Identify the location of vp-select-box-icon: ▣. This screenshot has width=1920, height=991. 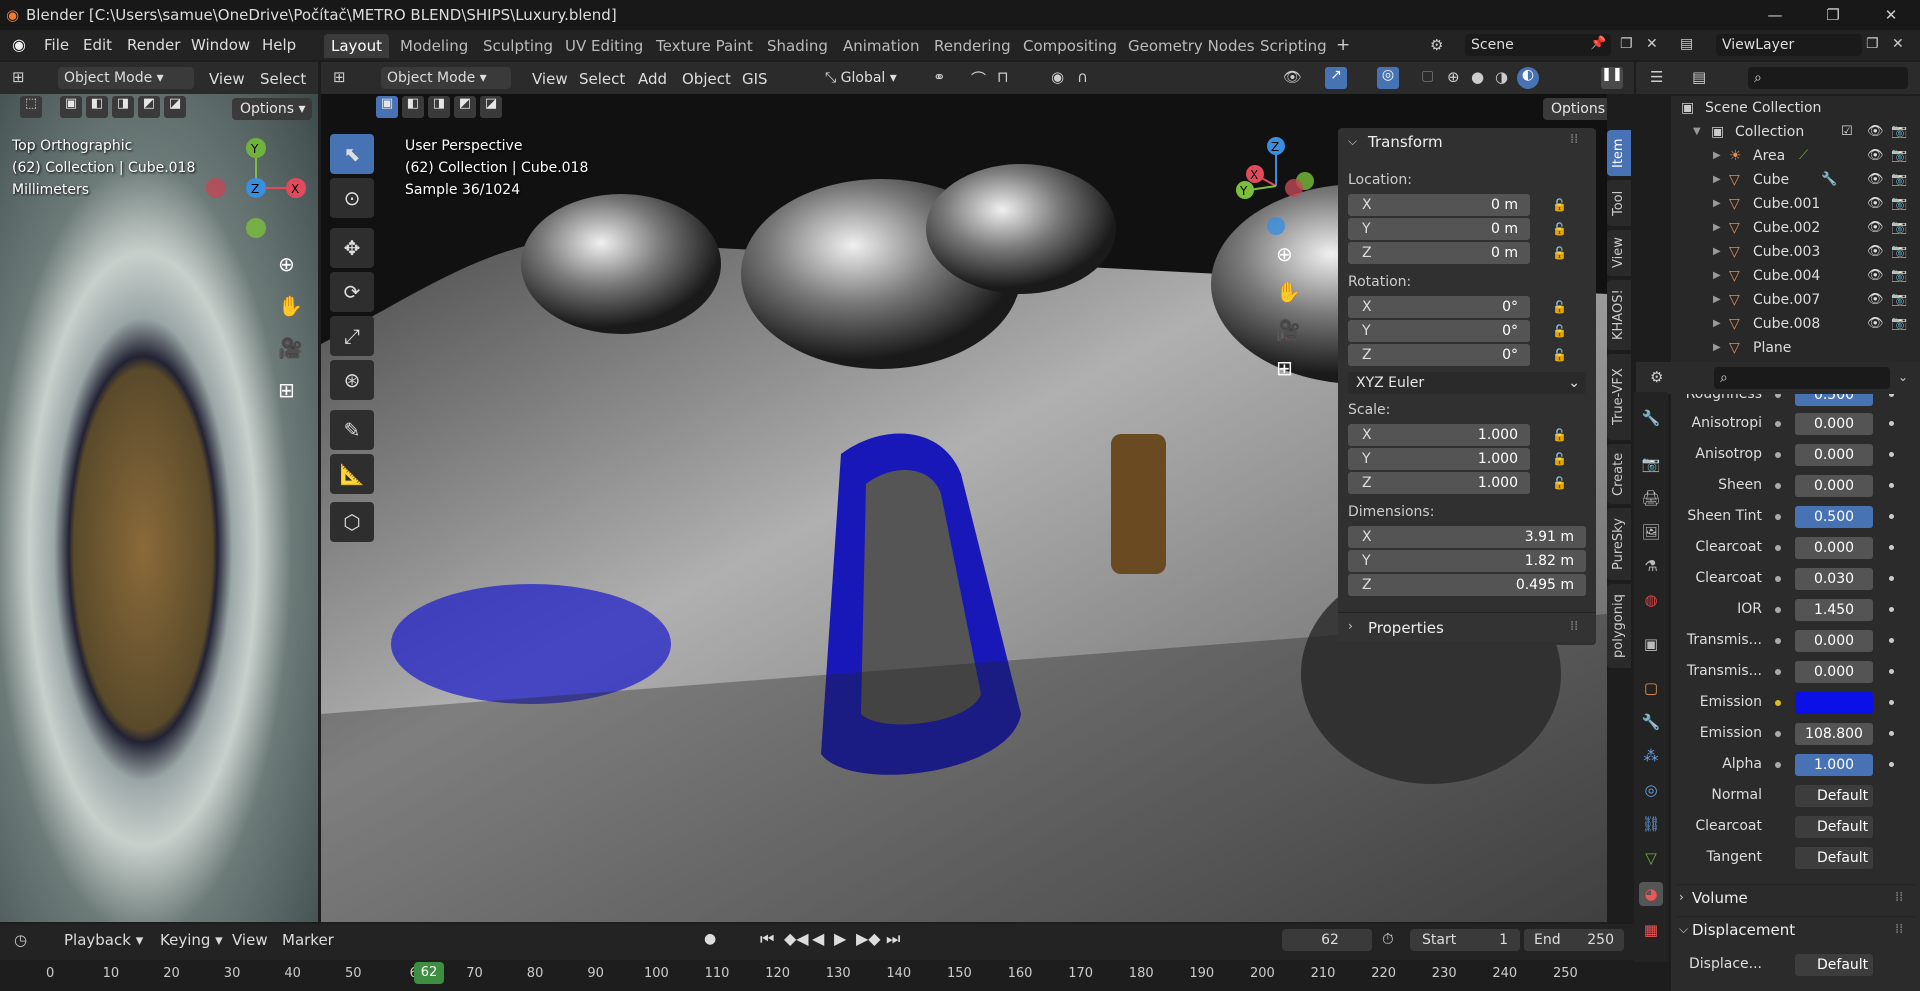
(387, 107).